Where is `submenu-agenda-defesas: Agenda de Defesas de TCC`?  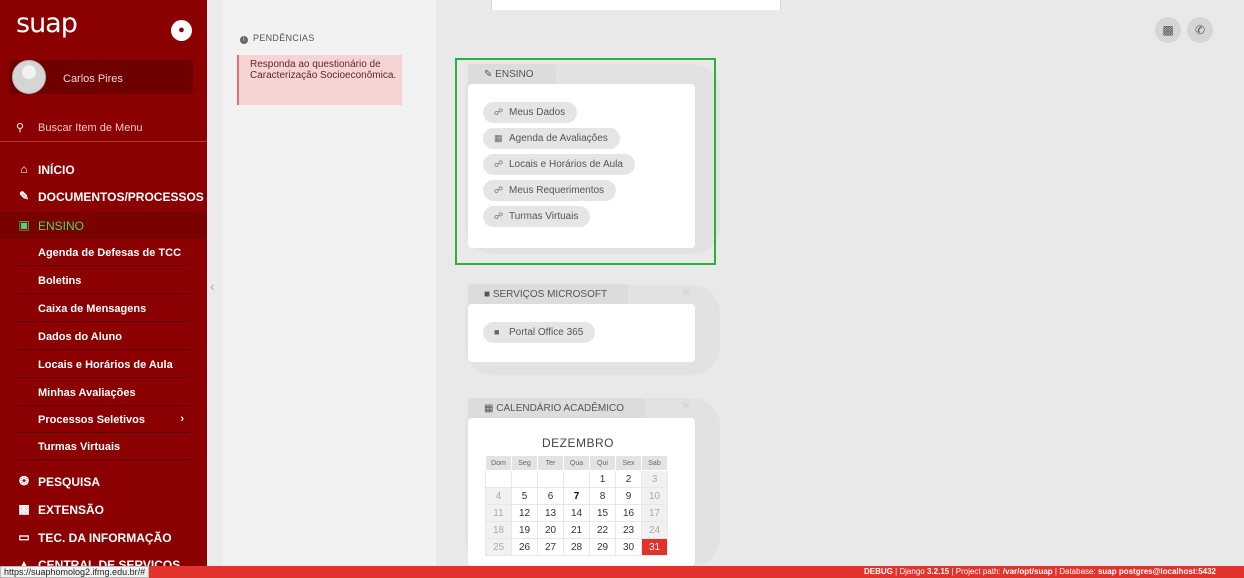 submenu-agenda-defesas: Agenda de Defesas de TCC is located at coordinates (103, 252).